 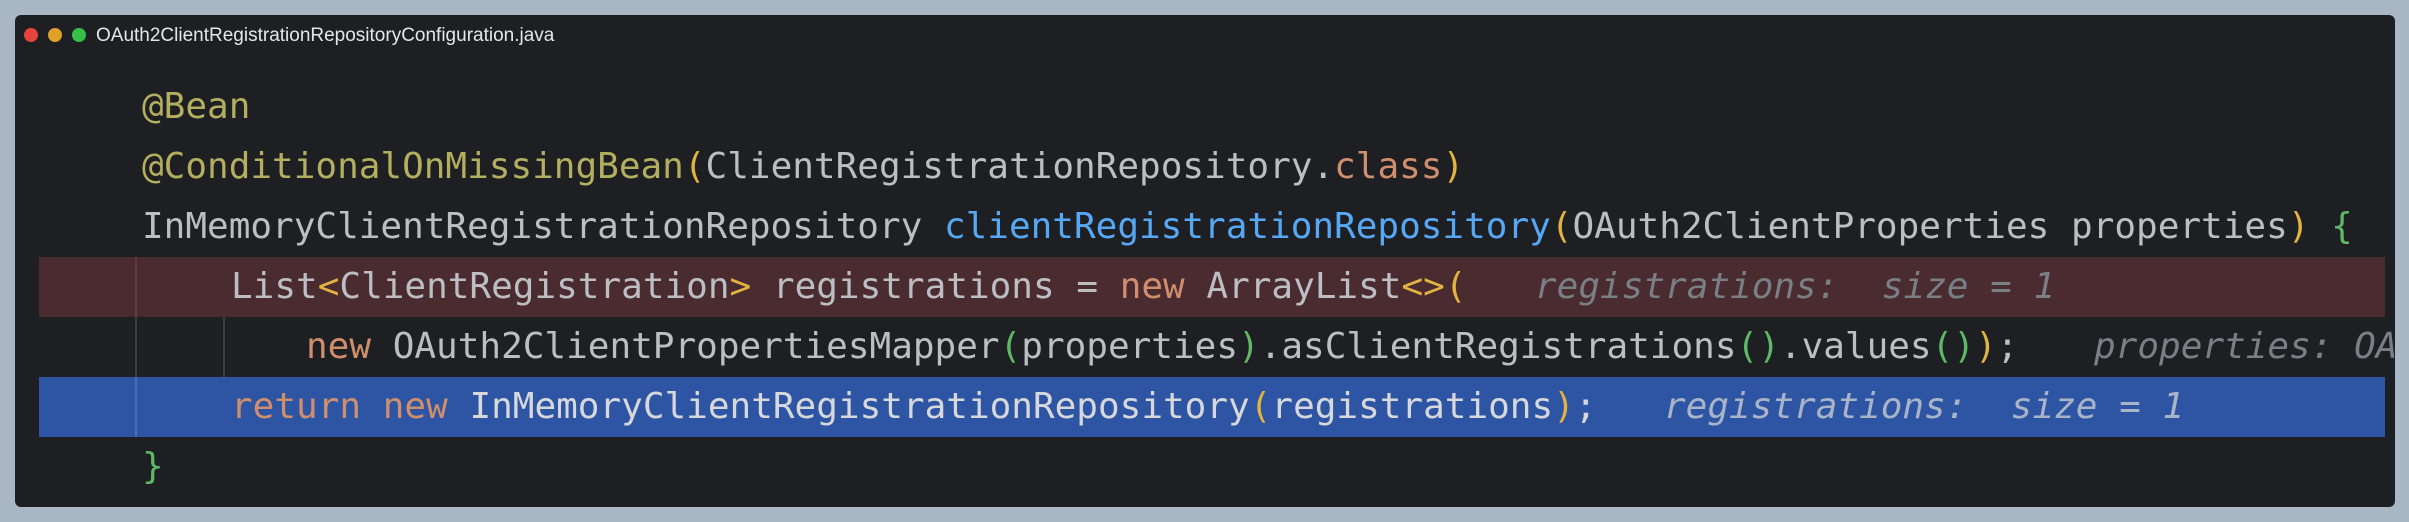 I want to click on class-name: InMemoryClientRegistrationRepository, so click(x=848, y=406).